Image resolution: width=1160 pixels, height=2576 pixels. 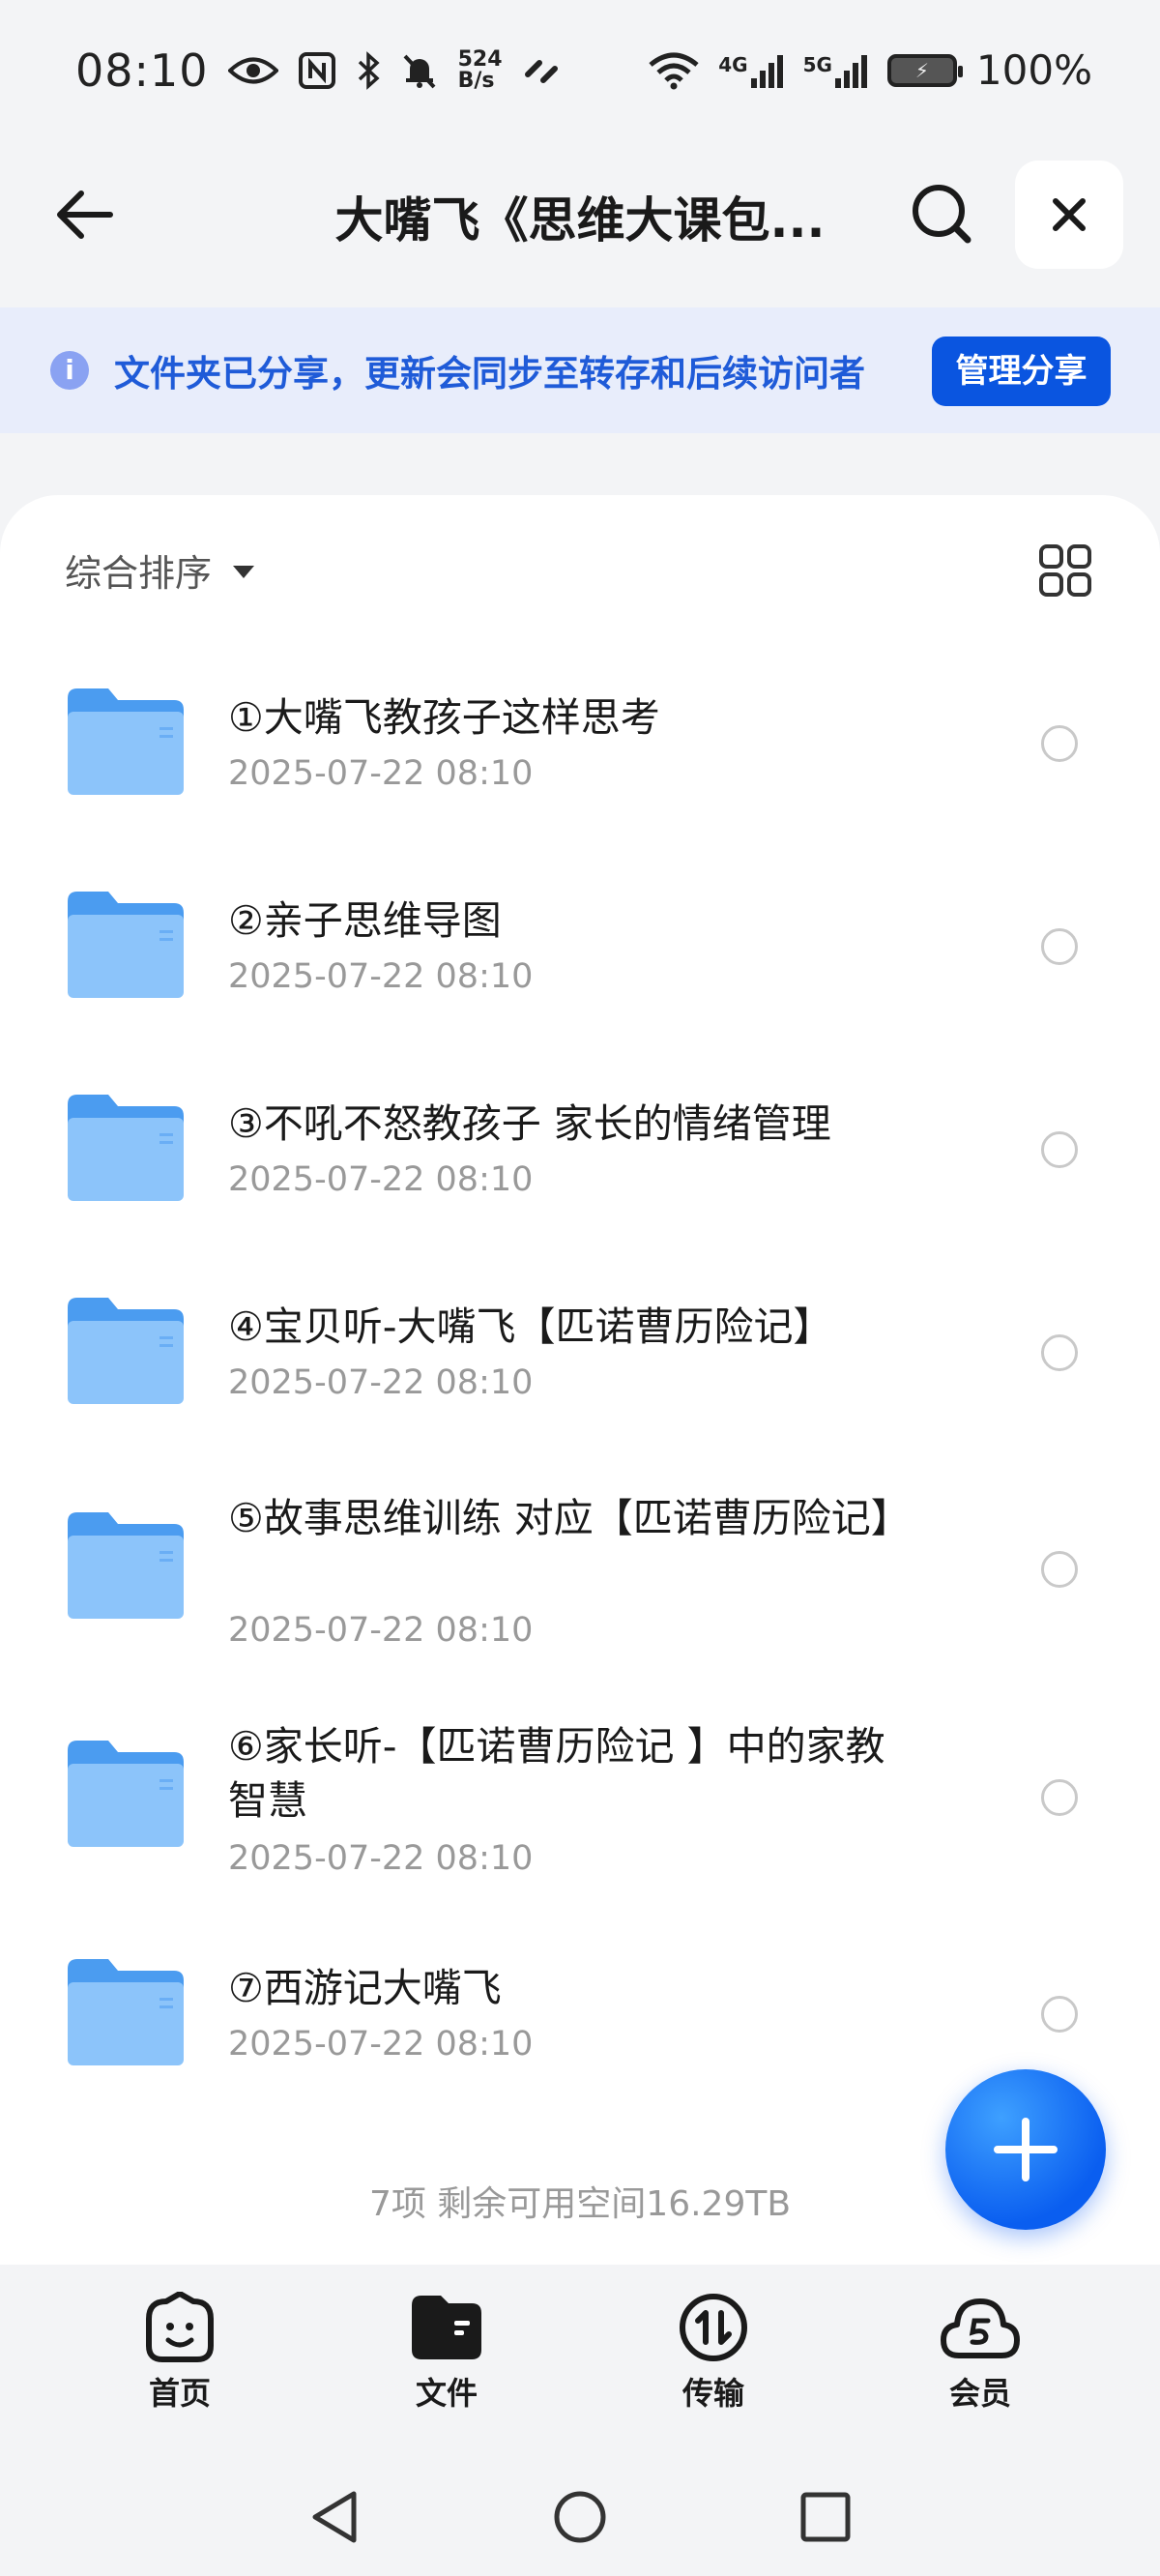 What do you see at coordinates (981, 2328) in the screenshot?
I see `cloud-vip-icon` at bounding box center [981, 2328].